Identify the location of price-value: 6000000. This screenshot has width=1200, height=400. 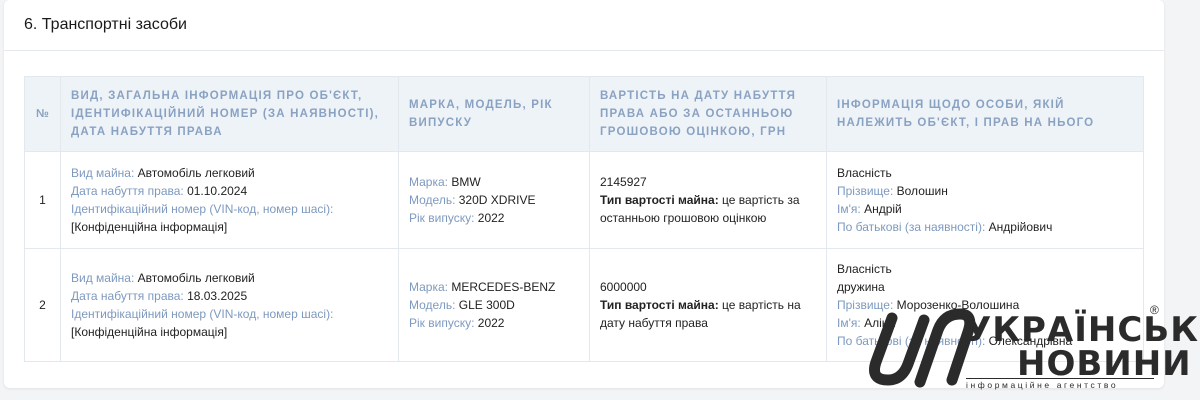
(623, 287).